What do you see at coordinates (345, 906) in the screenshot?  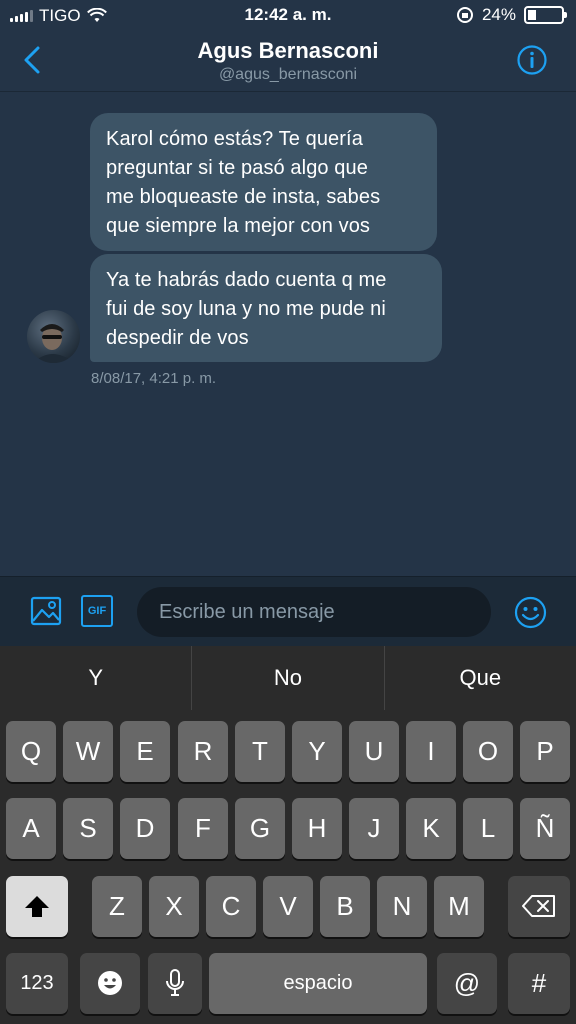 I see `key-b: B` at bounding box center [345, 906].